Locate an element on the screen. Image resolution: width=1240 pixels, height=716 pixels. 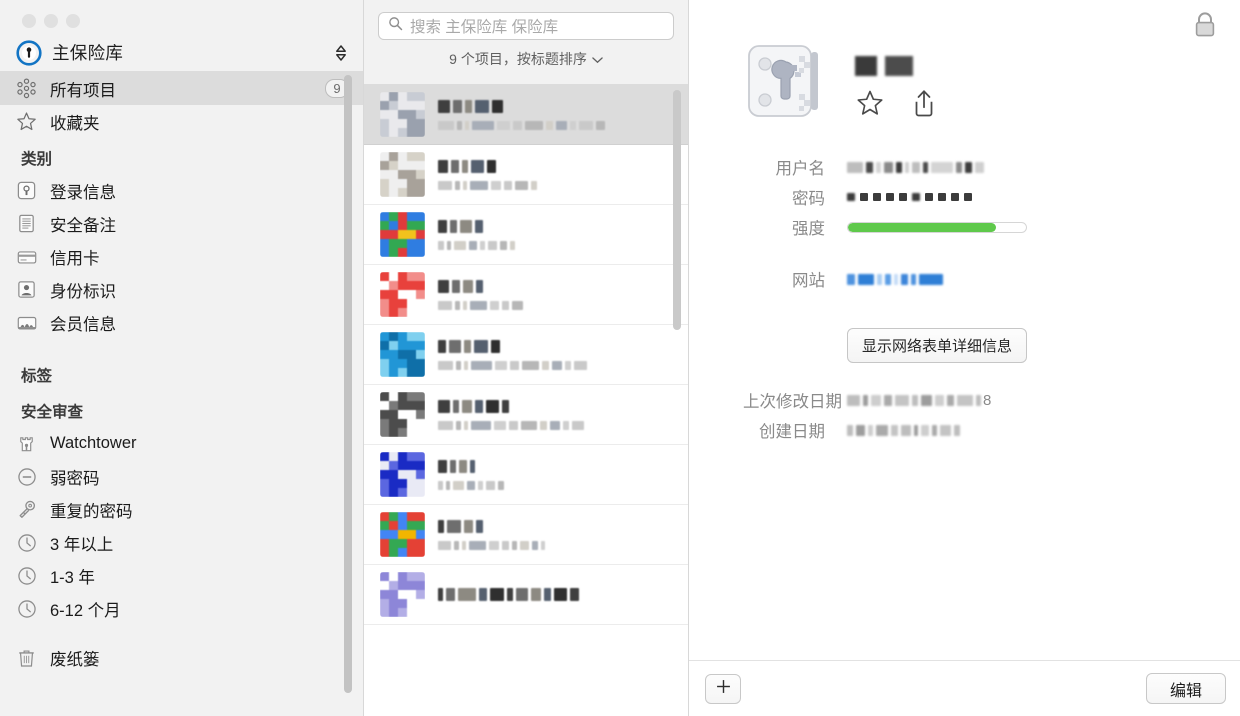
item-list-scrollbar is located at coordinates (677, 210).